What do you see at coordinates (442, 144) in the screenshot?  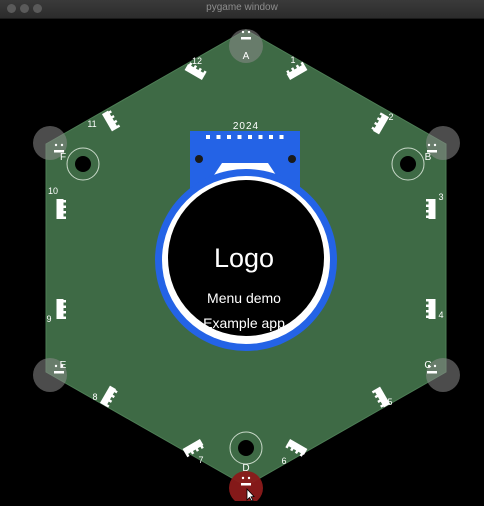 I see `touch-pad-b: B` at bounding box center [442, 144].